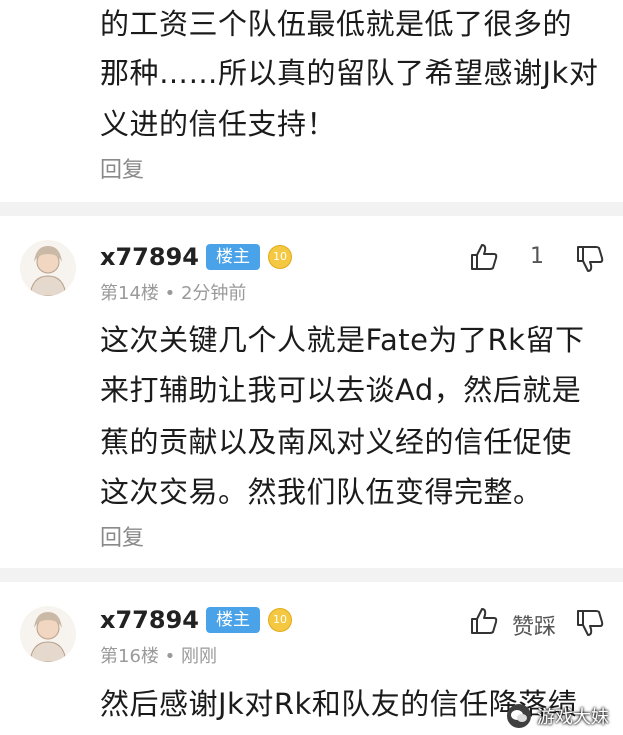 This screenshot has height=735, width=623. What do you see at coordinates (158, 656) in the screenshot?
I see `comment-meta: 第16楼 • 刚刚` at bounding box center [158, 656].